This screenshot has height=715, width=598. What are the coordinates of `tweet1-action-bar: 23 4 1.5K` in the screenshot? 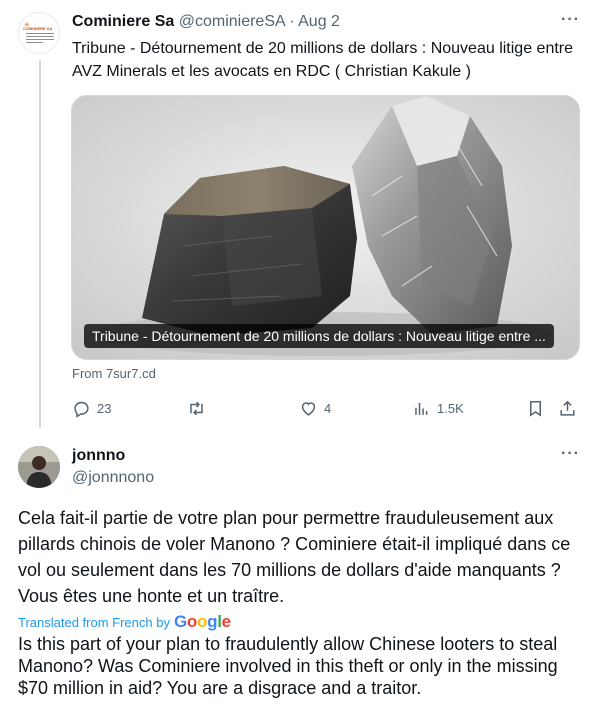 It's located at (329, 409).